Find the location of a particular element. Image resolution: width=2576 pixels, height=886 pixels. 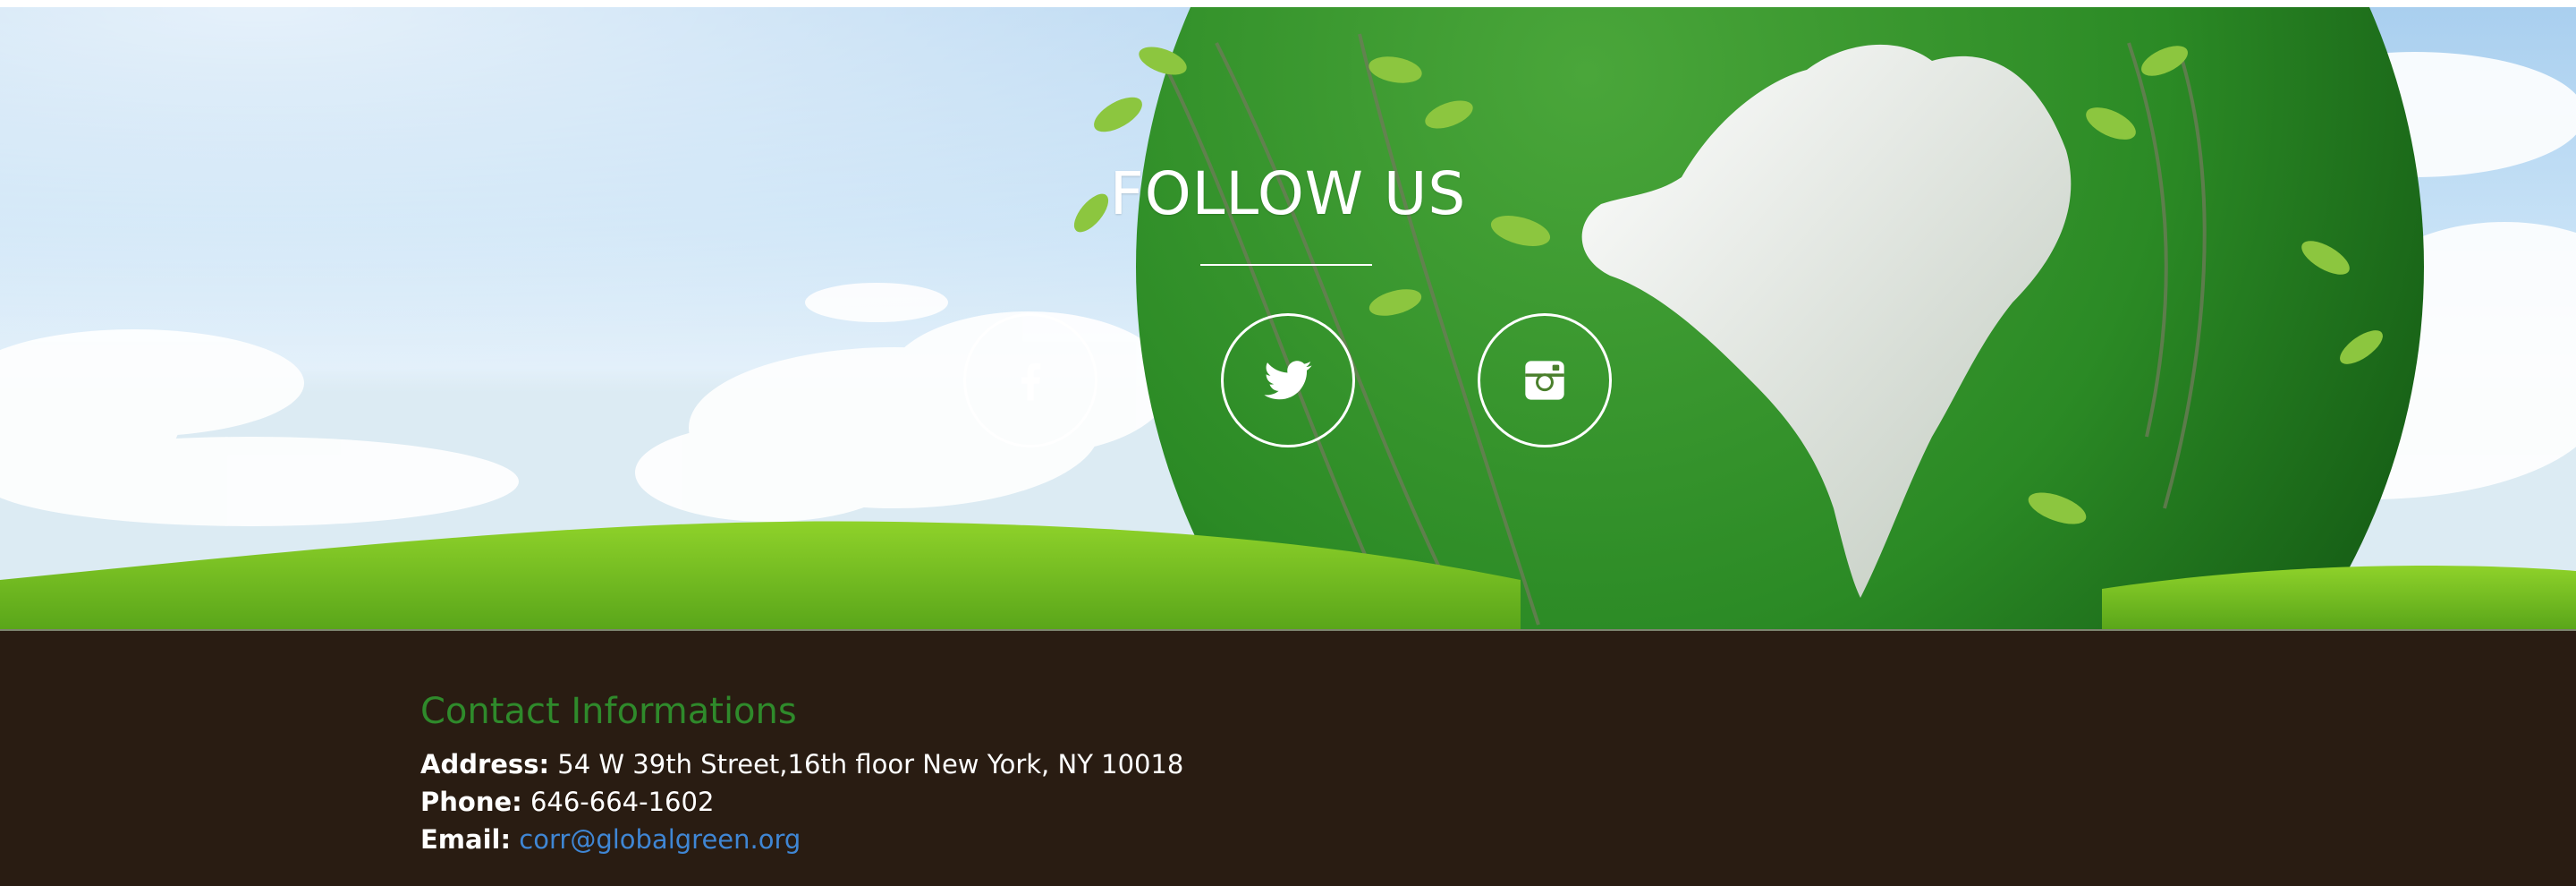

email-link: corr@globalgreen.org is located at coordinates (660, 839).